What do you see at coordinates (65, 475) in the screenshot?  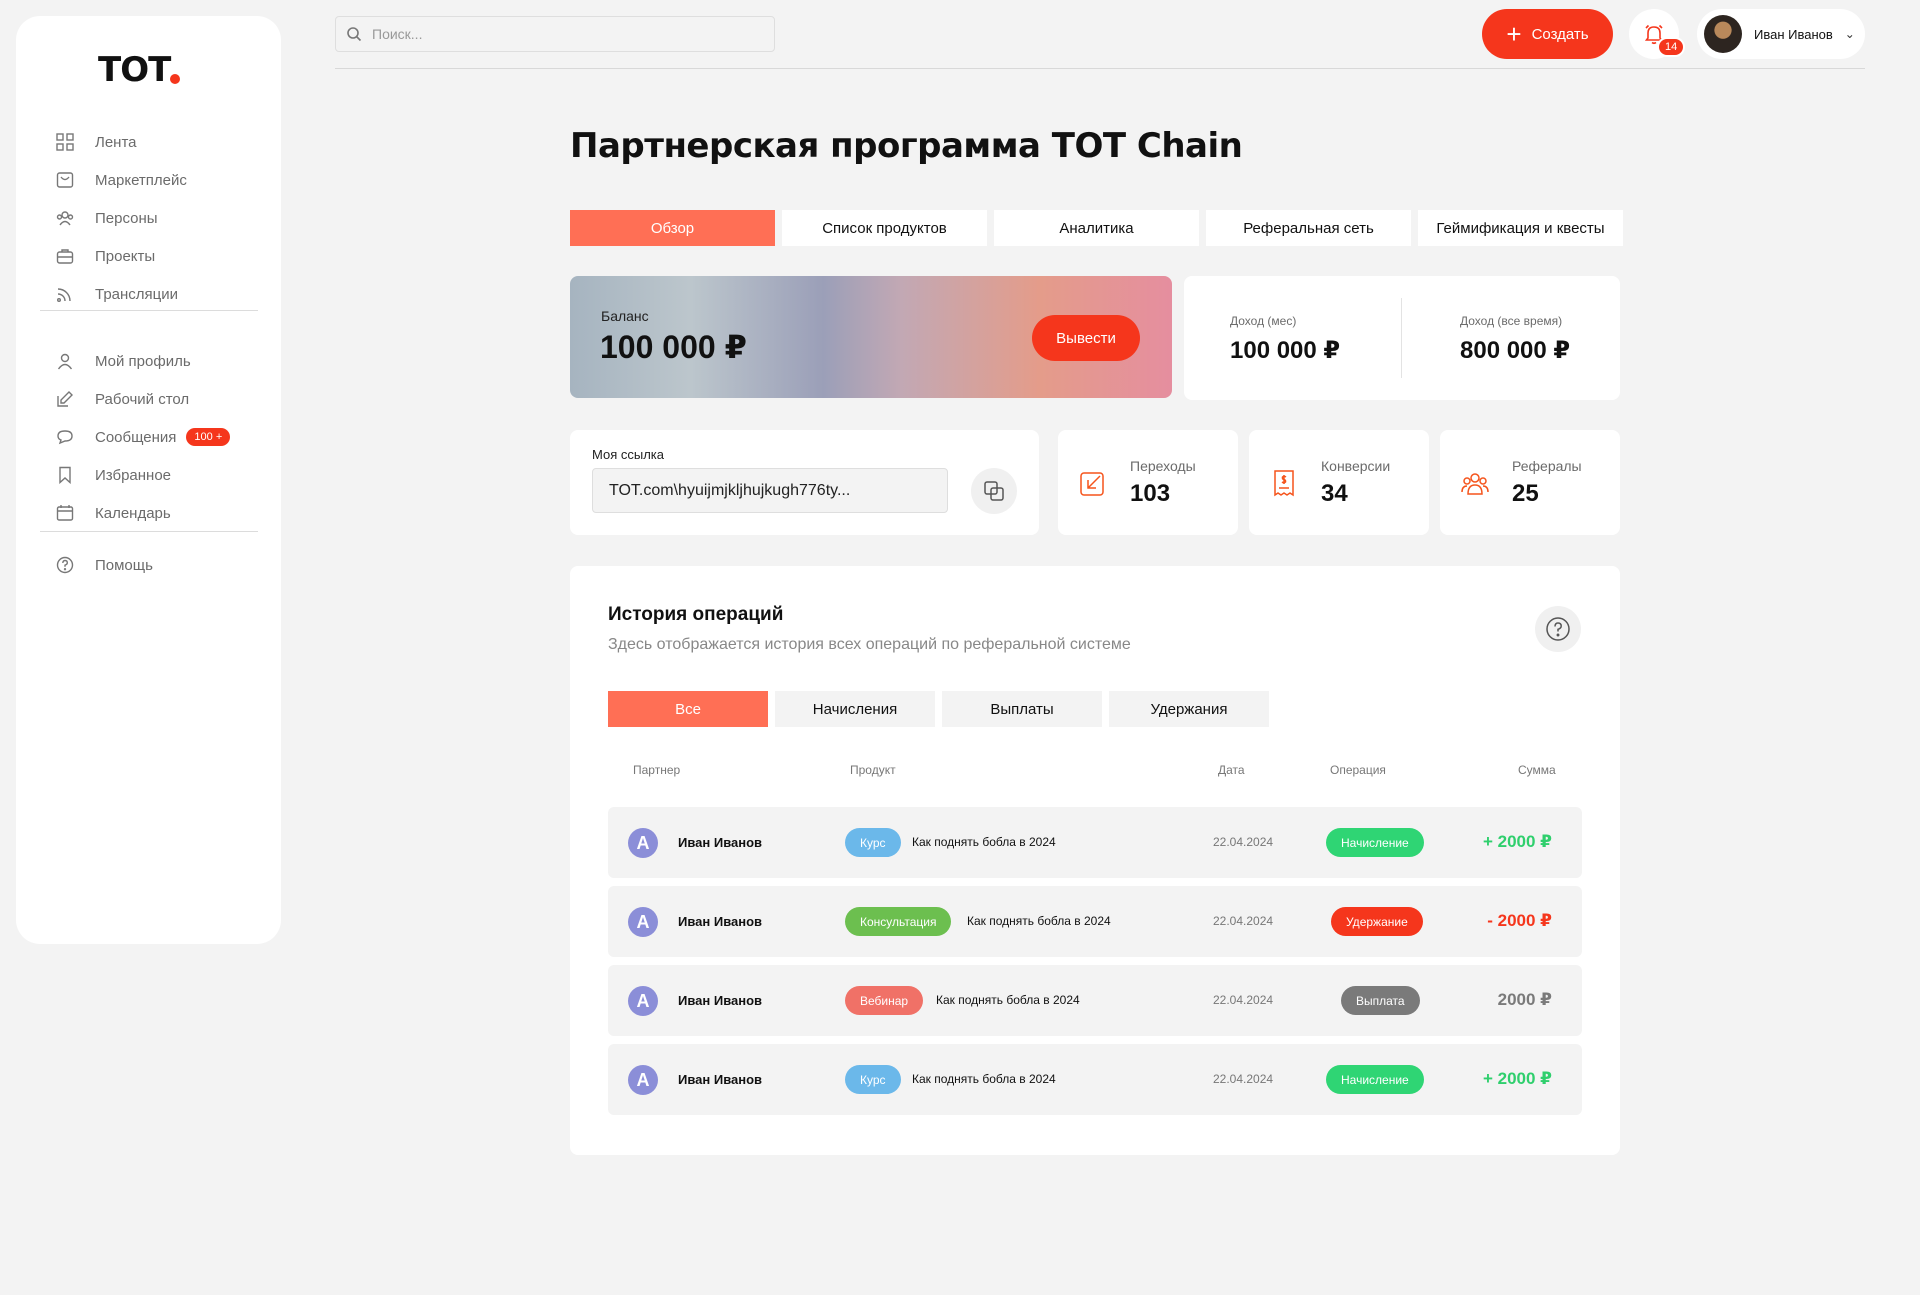 I see `bookmark-icon` at bounding box center [65, 475].